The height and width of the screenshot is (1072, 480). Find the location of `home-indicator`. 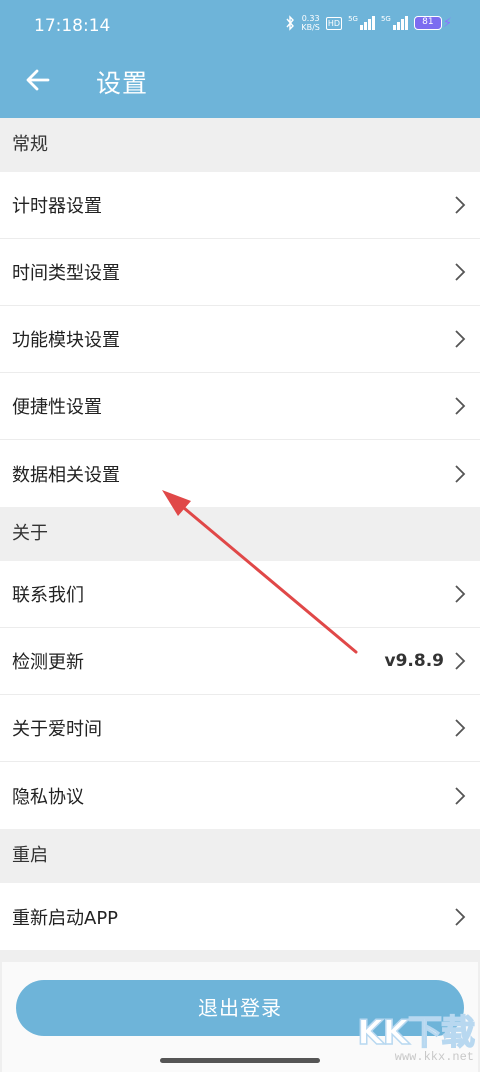

home-indicator is located at coordinates (240, 1060).